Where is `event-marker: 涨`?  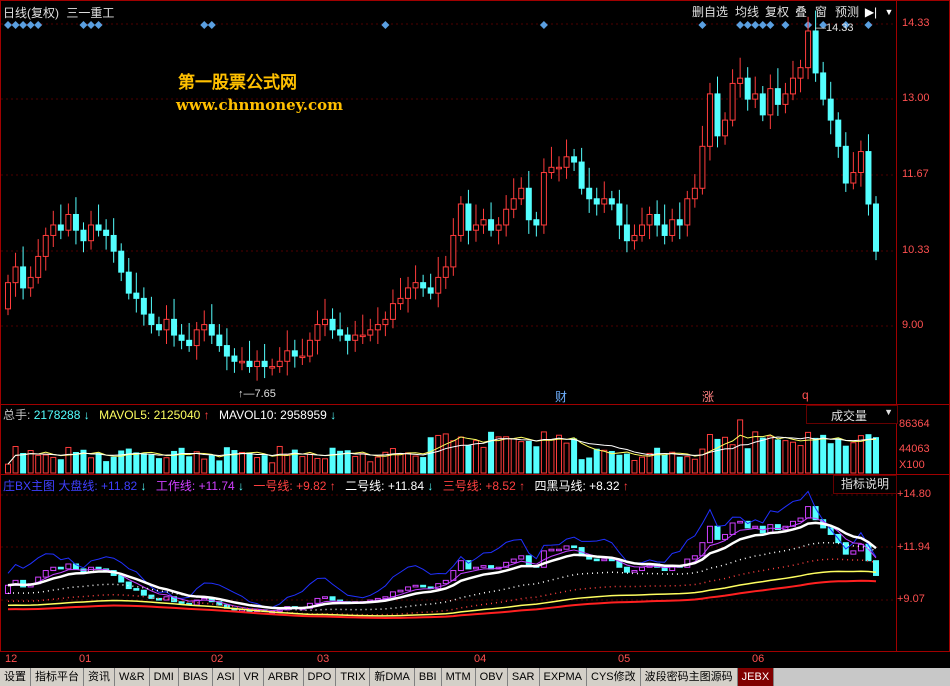 event-marker: 涨 is located at coordinates (708, 396).